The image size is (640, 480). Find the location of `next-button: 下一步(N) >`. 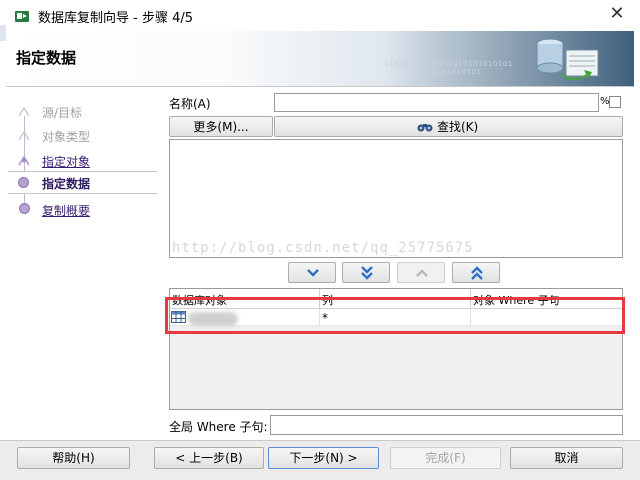

next-button: 下一步(N) > is located at coordinates (323, 458).